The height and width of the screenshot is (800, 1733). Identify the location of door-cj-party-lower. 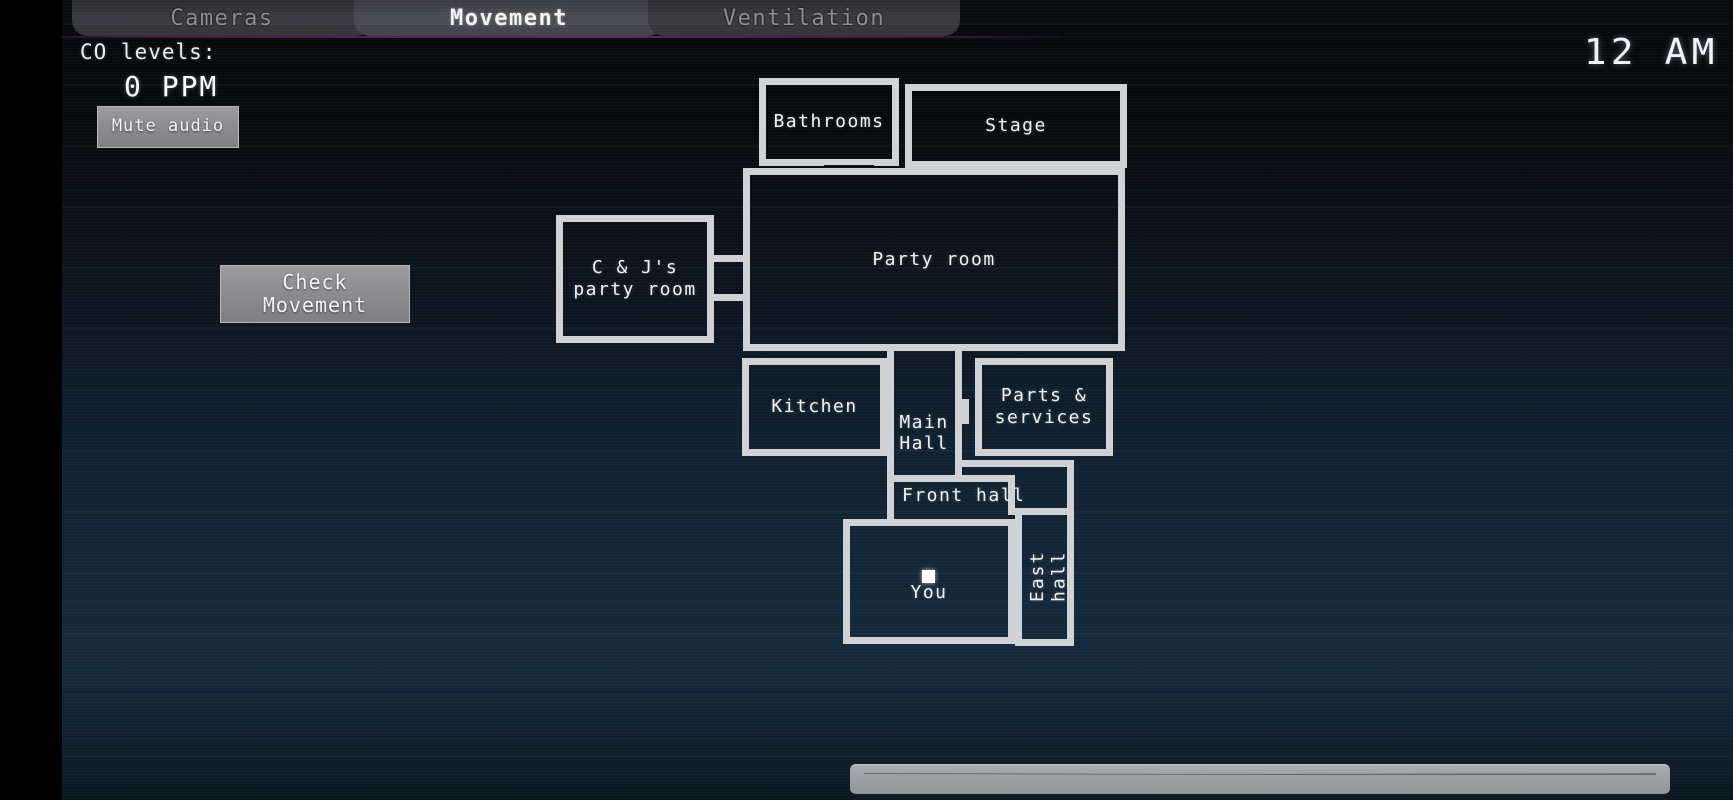
(729, 297).